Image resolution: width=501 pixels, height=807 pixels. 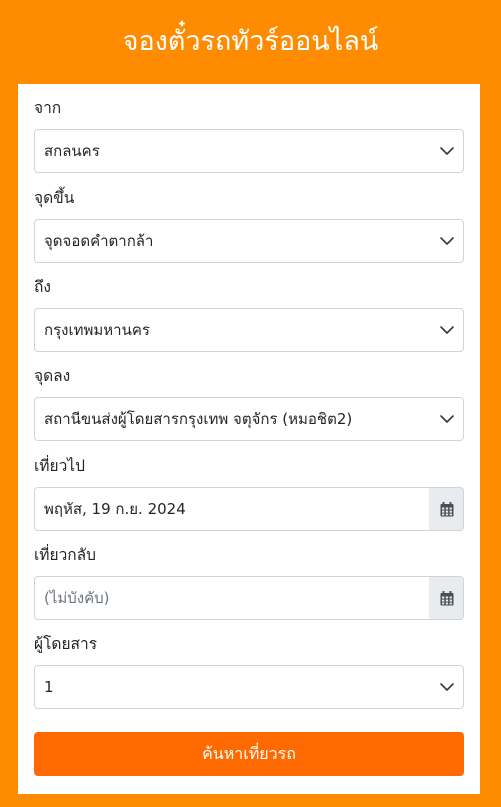 What do you see at coordinates (42, 287) in the screenshot?
I see `to-label: ถึง` at bounding box center [42, 287].